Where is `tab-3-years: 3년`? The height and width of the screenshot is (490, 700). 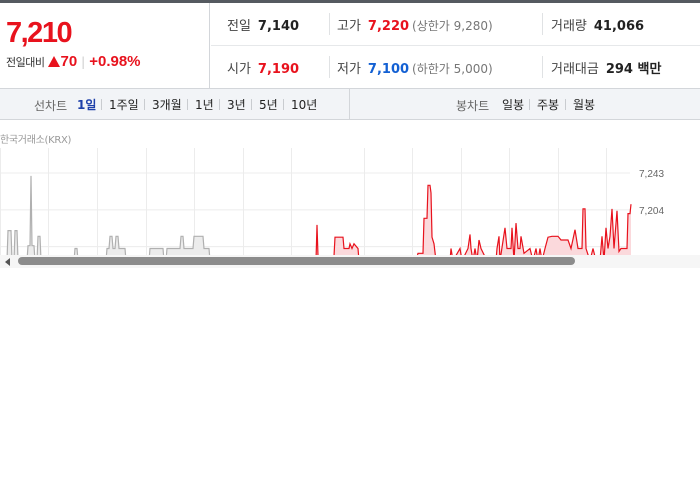
tab-3-years: 3년 is located at coordinates (236, 104).